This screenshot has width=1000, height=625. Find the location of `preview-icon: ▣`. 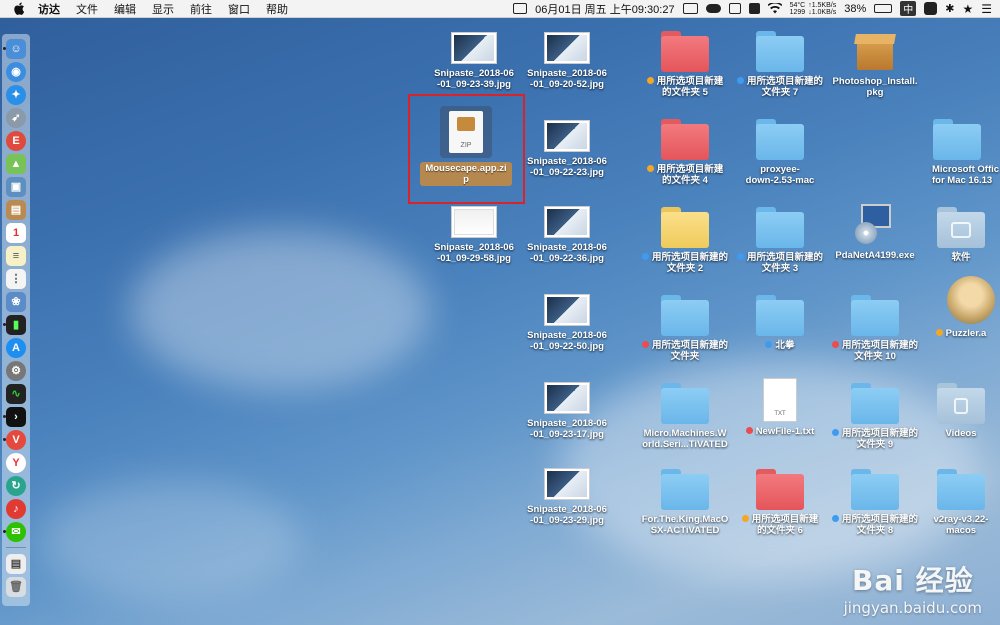

preview-icon: ▣ is located at coordinates (16, 186).